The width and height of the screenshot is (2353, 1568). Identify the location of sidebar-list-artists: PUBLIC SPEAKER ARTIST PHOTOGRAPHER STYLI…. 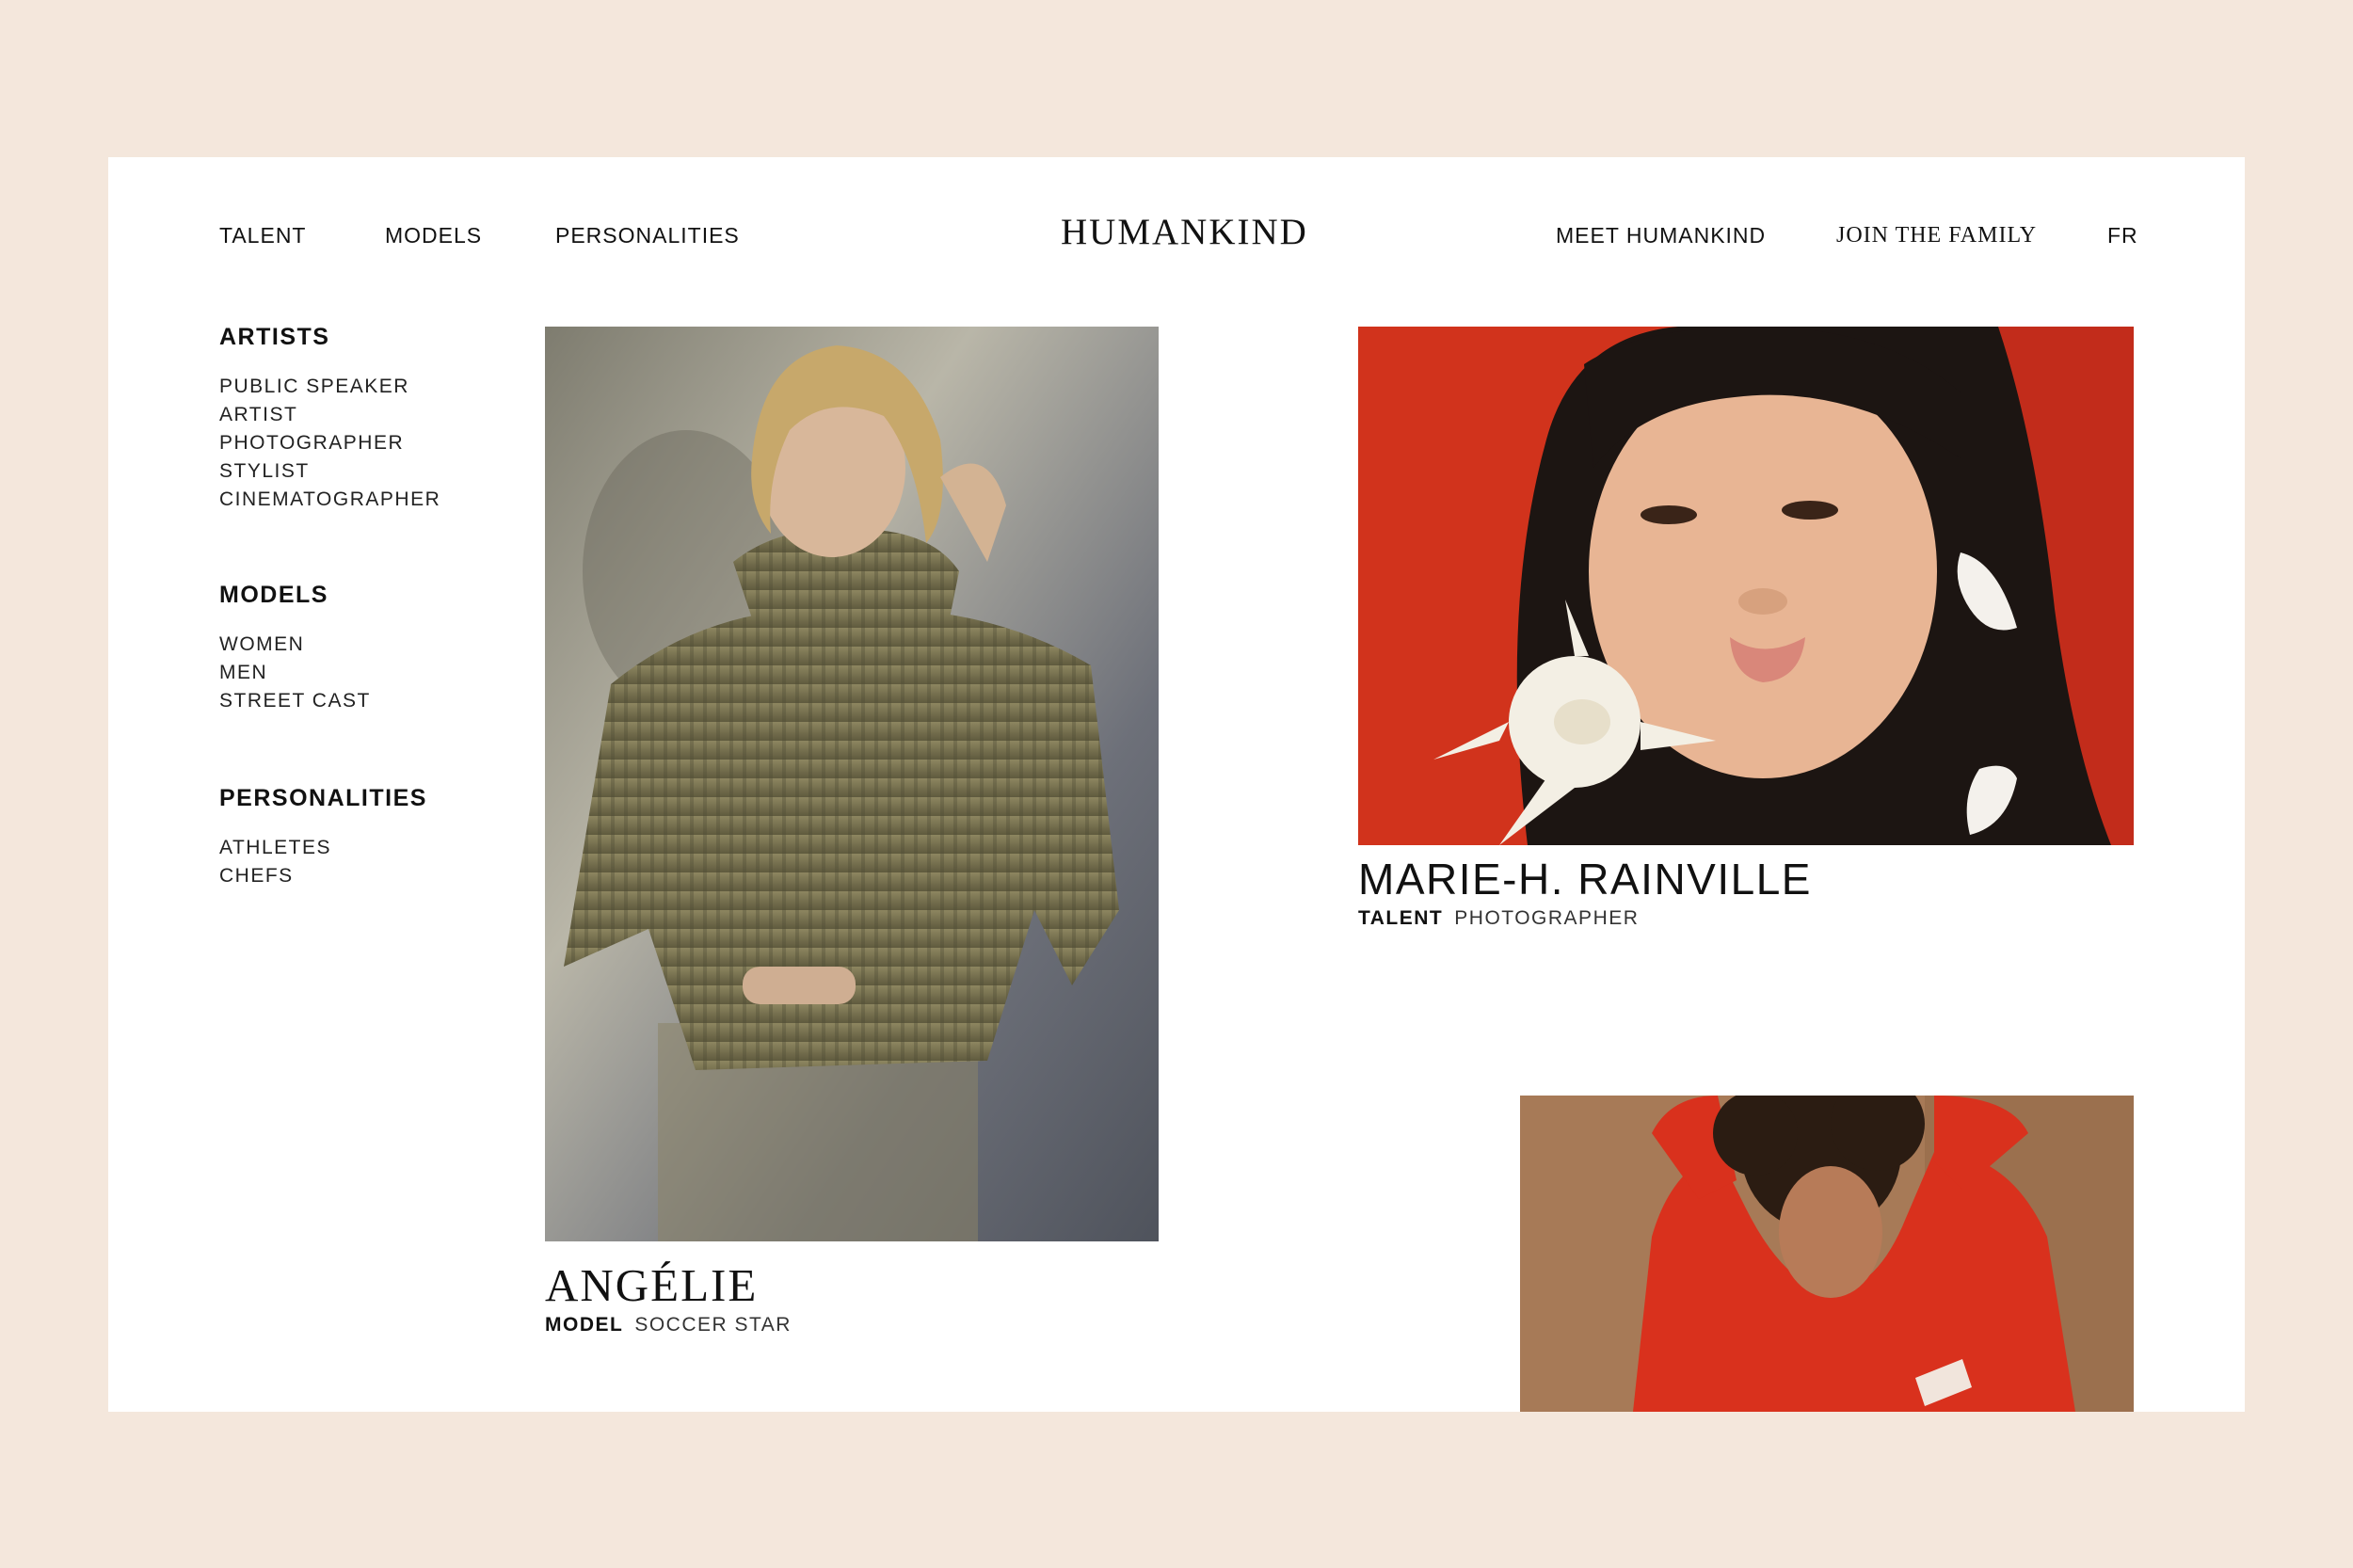
(330, 443).